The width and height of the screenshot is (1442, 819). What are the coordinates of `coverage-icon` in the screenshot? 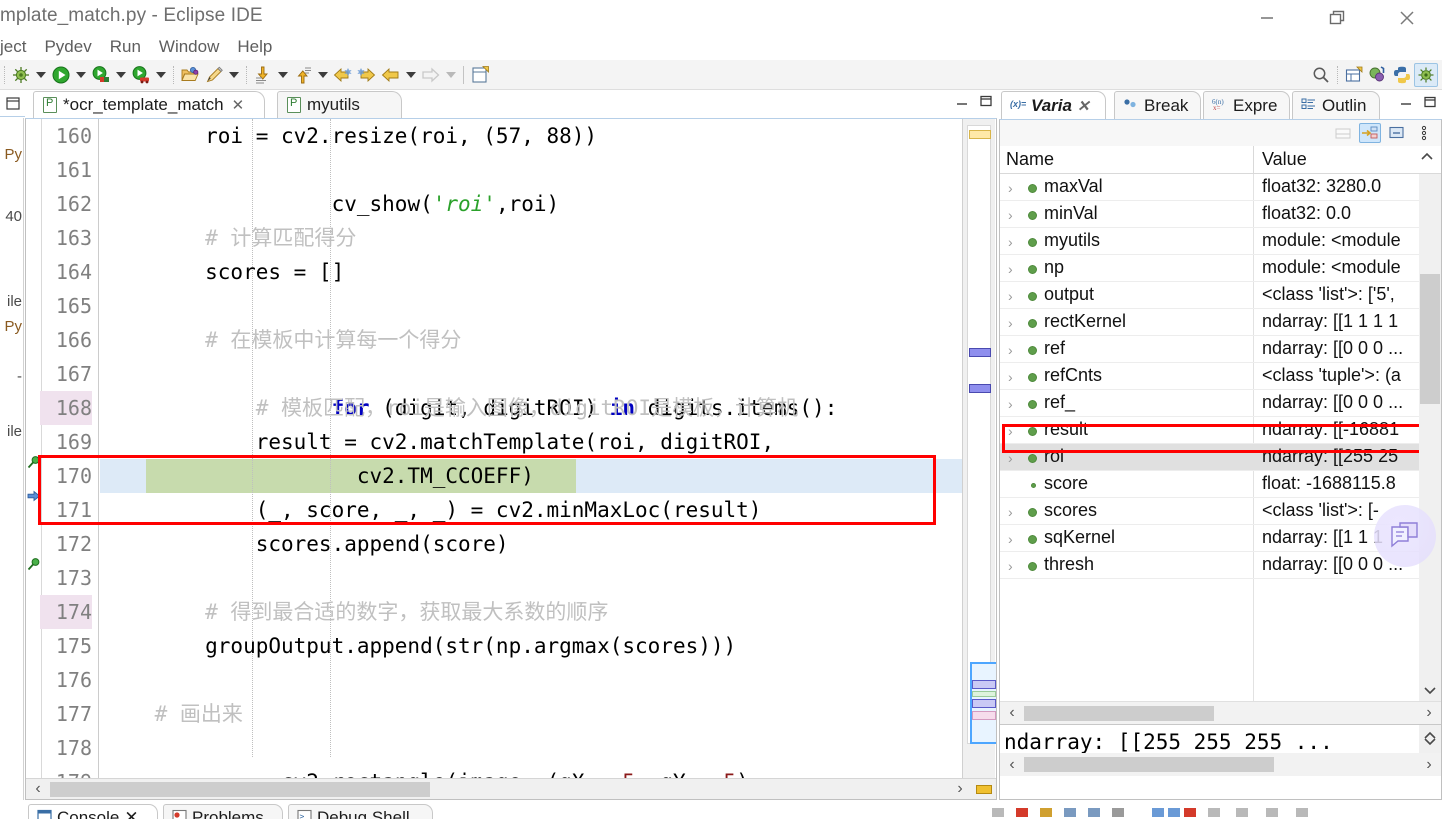 It's located at (141, 75).